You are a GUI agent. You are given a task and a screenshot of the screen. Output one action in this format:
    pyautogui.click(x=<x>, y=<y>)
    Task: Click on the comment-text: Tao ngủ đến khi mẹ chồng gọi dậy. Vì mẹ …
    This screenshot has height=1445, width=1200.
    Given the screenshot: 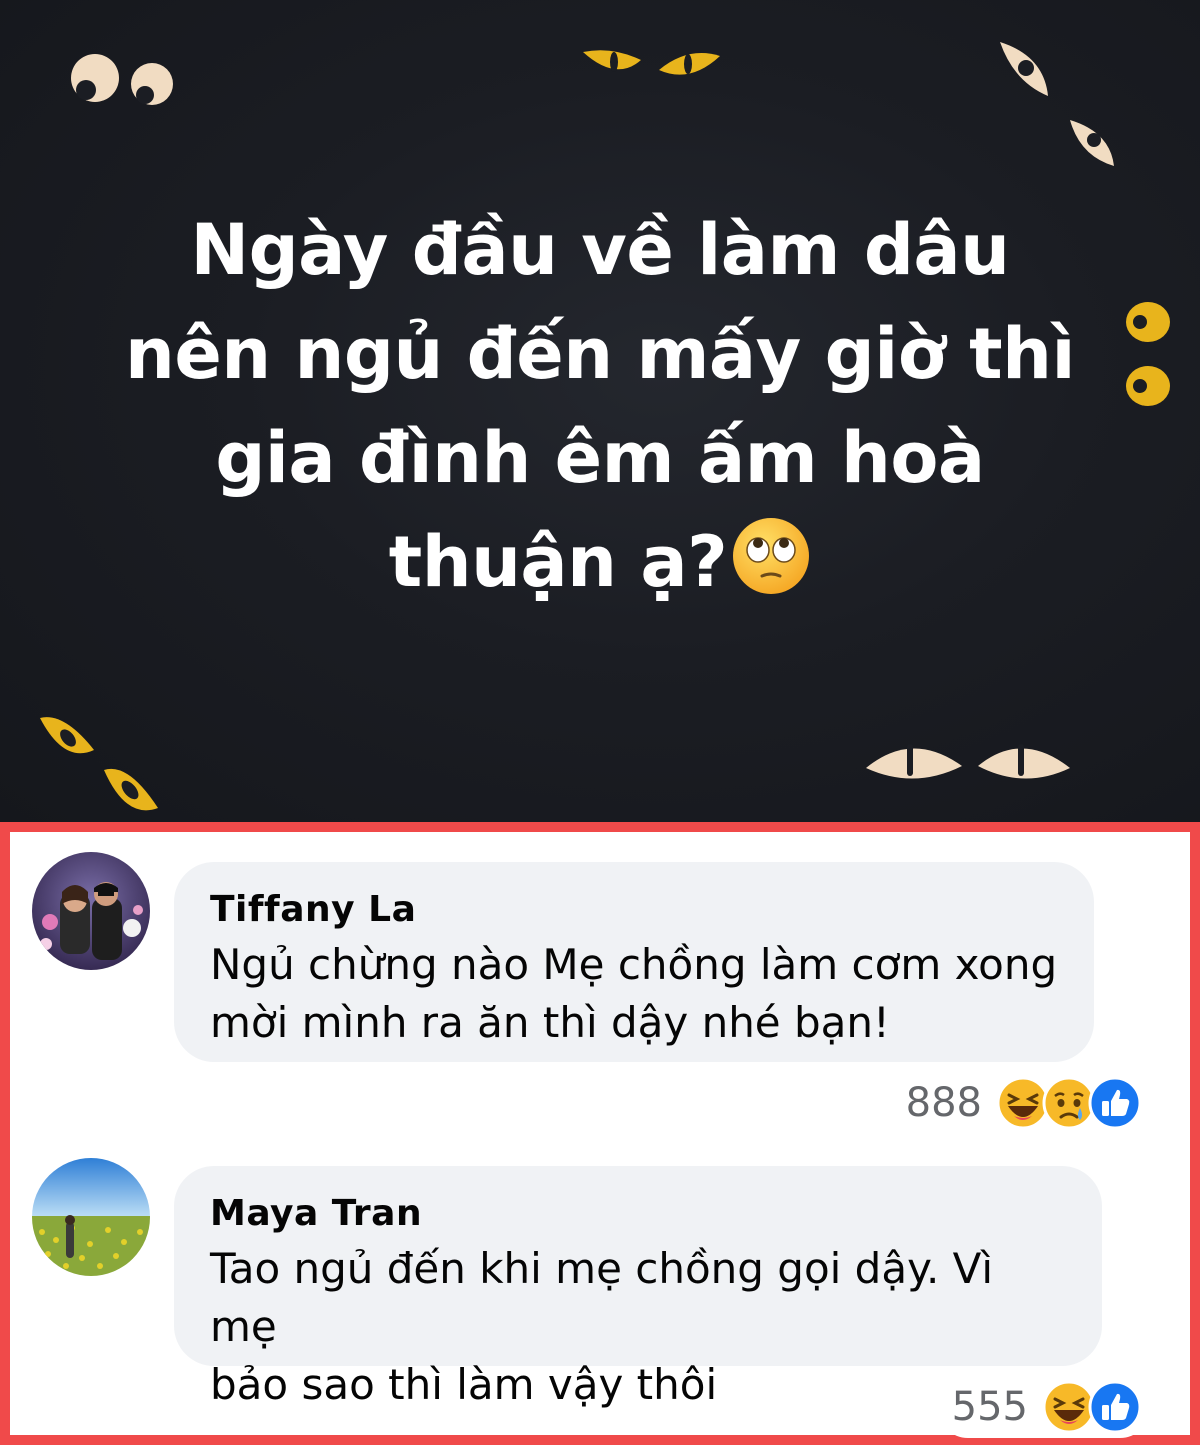 What is the action you would take?
    pyautogui.click(x=638, y=1327)
    